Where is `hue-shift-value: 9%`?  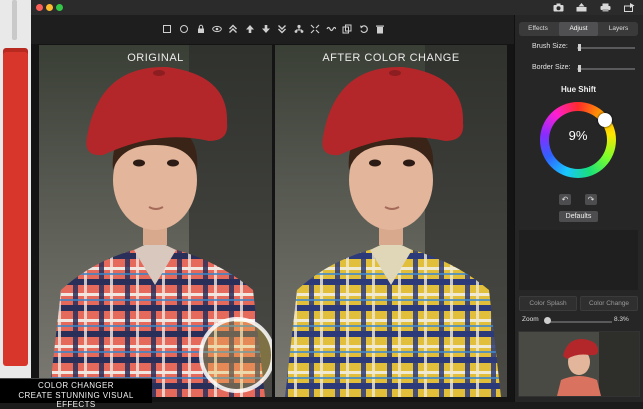
hue-shift-value: 9% is located at coordinates (578, 135).